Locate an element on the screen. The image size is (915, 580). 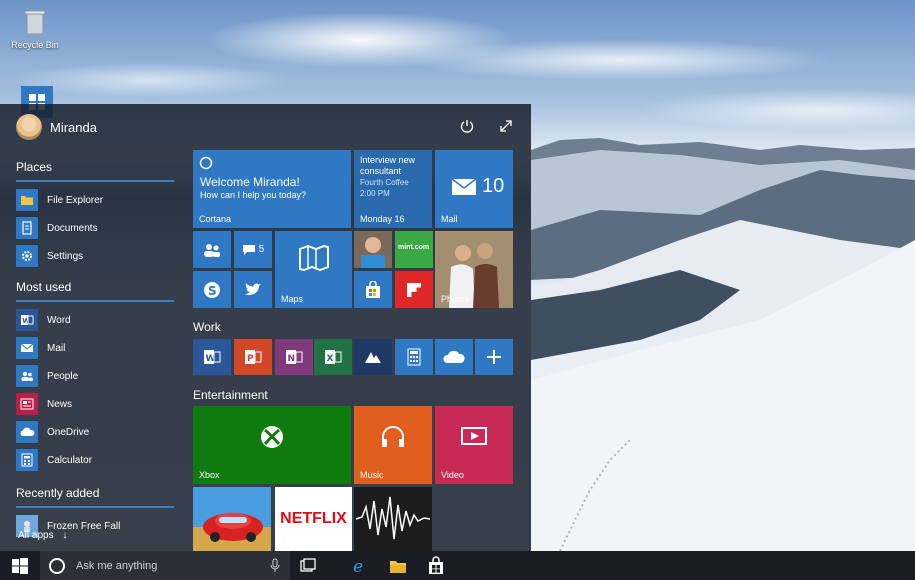
tile-add is located at coordinates (494, 357).